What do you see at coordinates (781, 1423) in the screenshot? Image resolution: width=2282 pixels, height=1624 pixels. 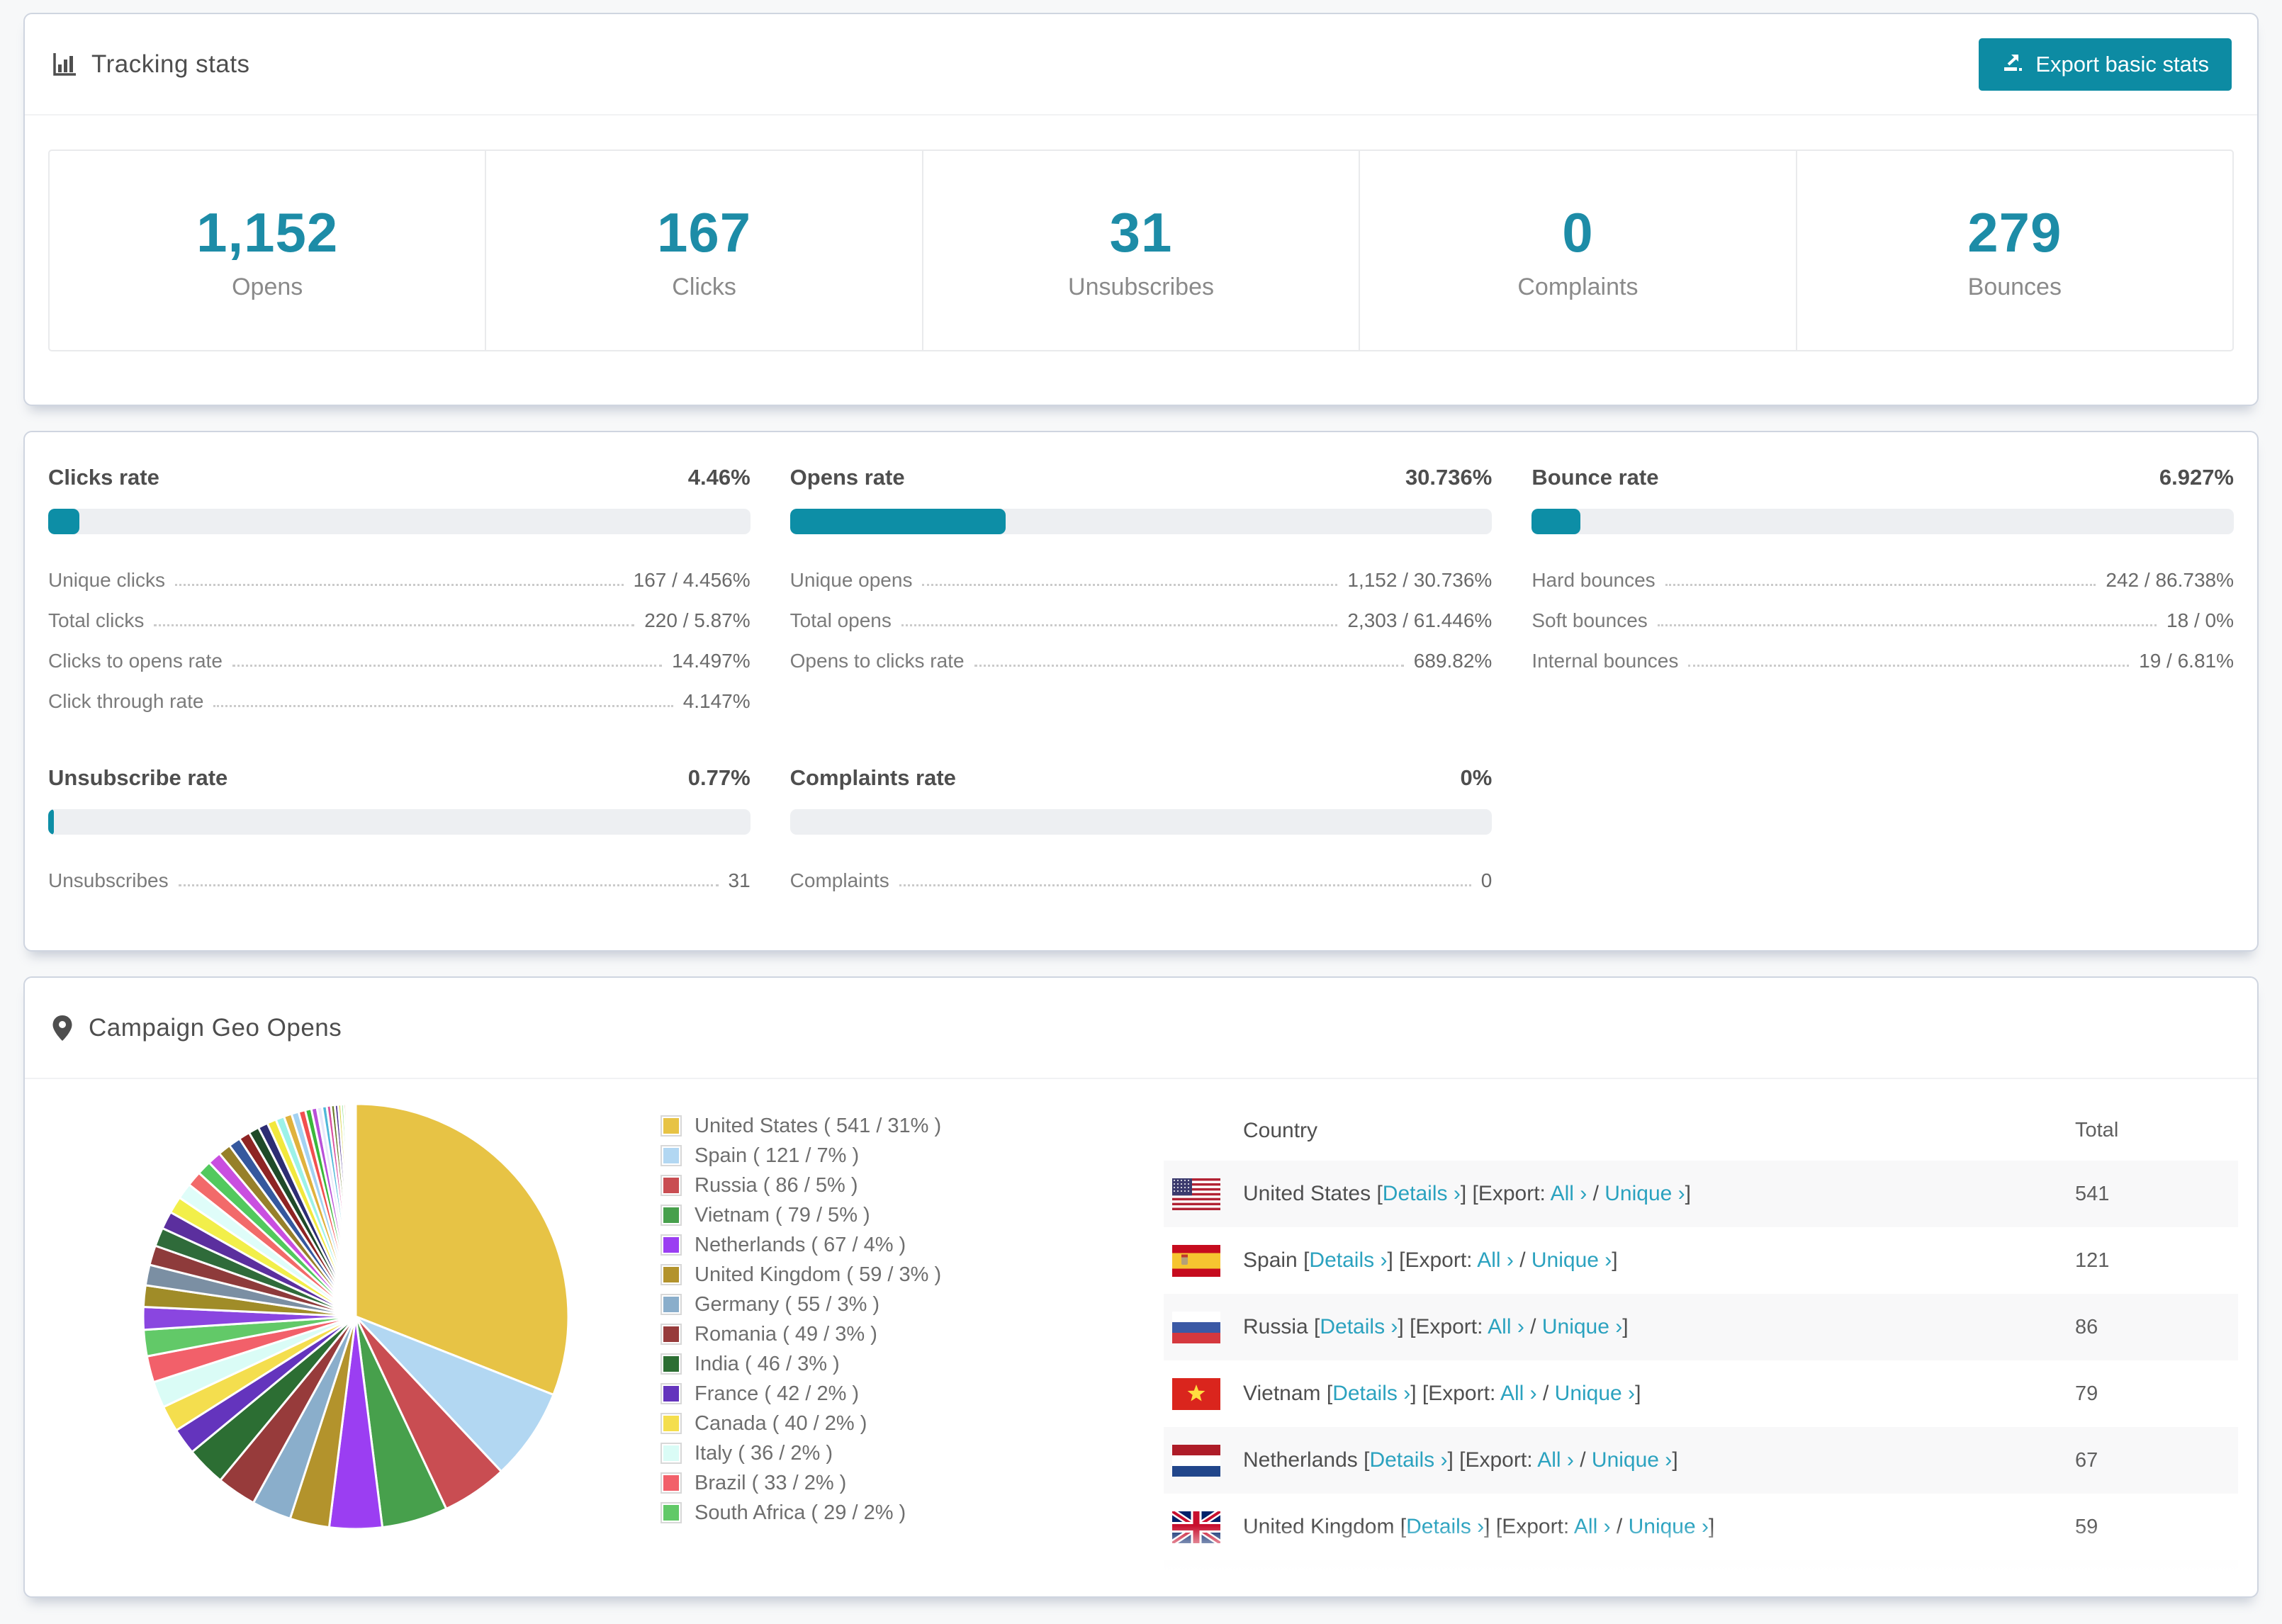 I see `legend-label: Canada ( 40 / 2% )` at bounding box center [781, 1423].